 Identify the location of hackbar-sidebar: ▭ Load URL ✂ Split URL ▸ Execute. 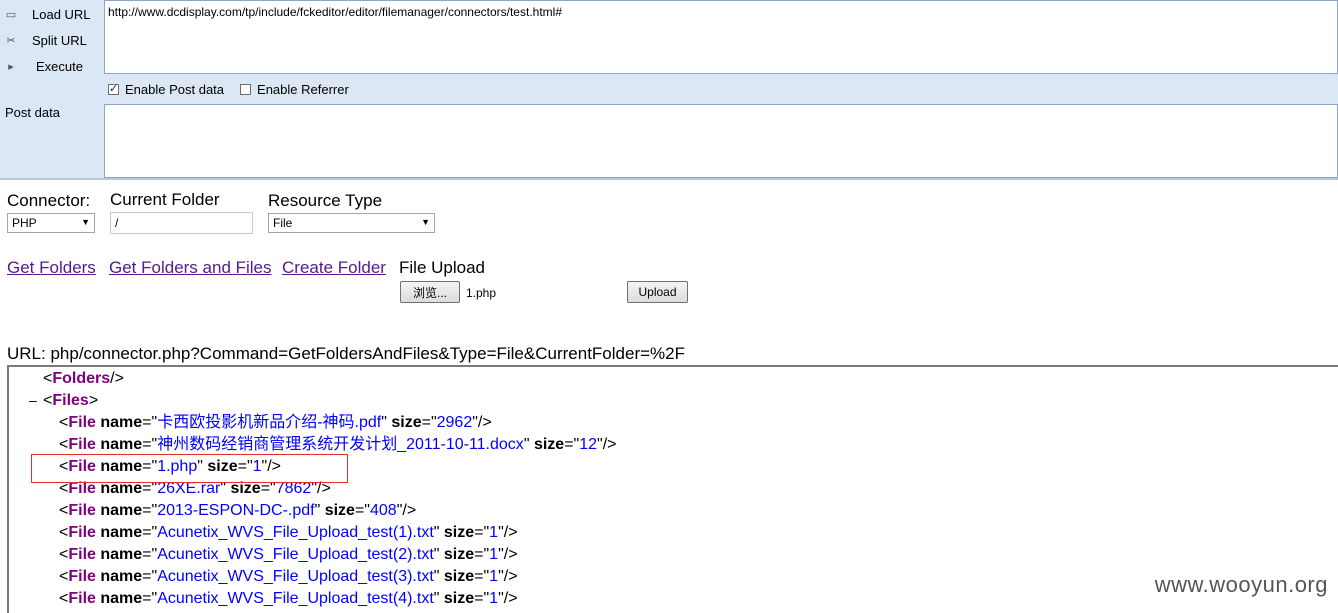
(52, 90).